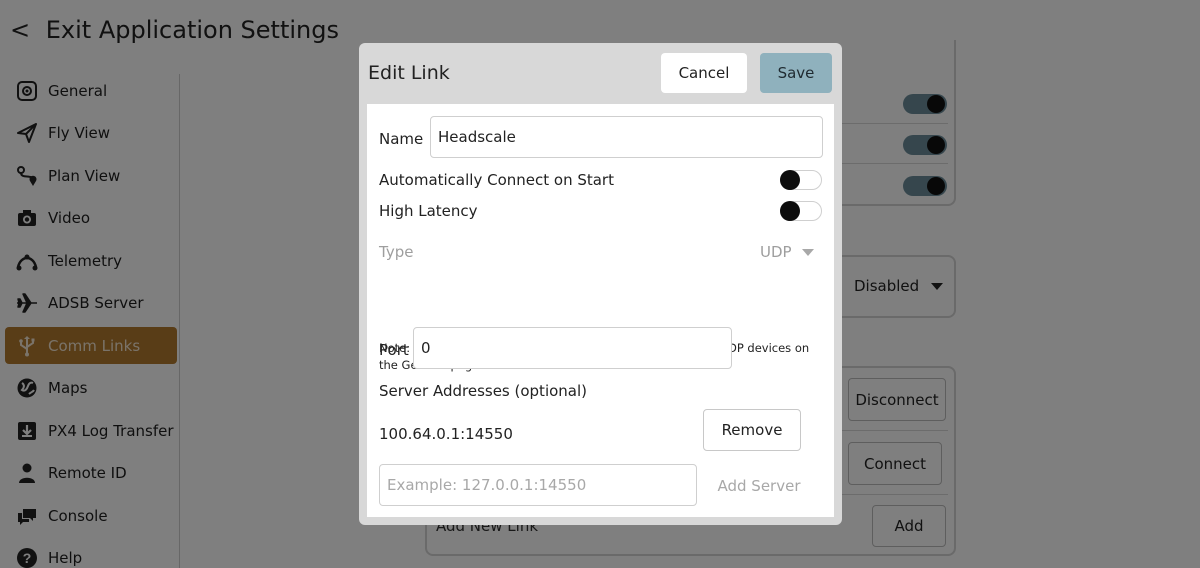 Image resolution: width=1200 pixels, height=568 pixels. What do you see at coordinates (801, 211) in the screenshot?
I see `high-latency-toggle` at bounding box center [801, 211].